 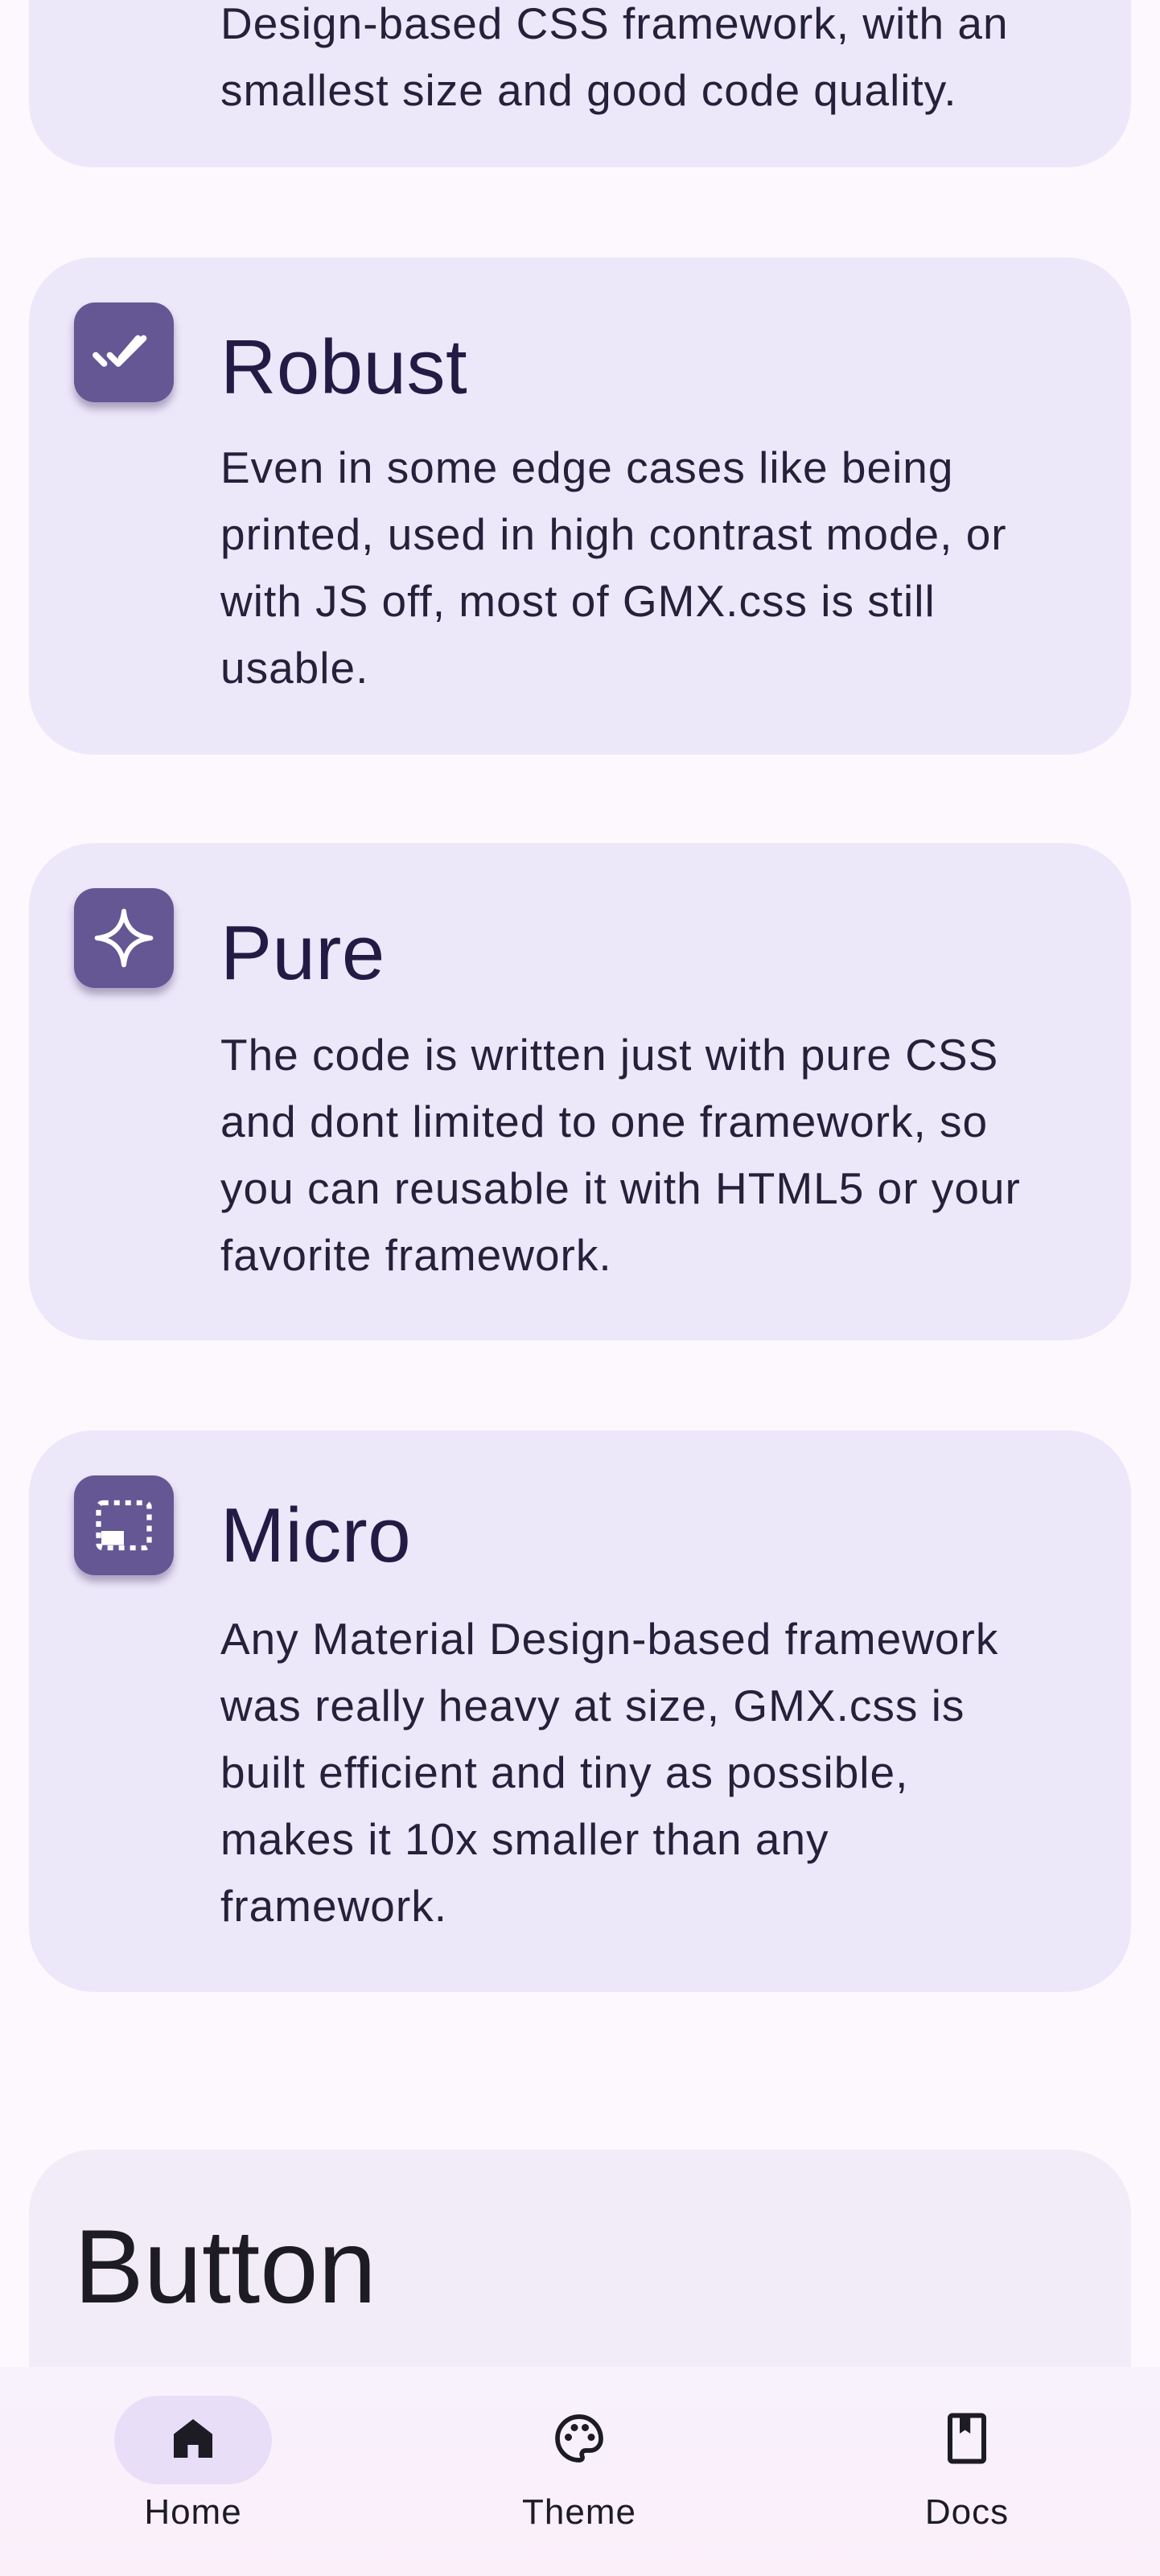 I want to click on desc-line: makes it 10x smaller than any, so click(x=524, y=1839).